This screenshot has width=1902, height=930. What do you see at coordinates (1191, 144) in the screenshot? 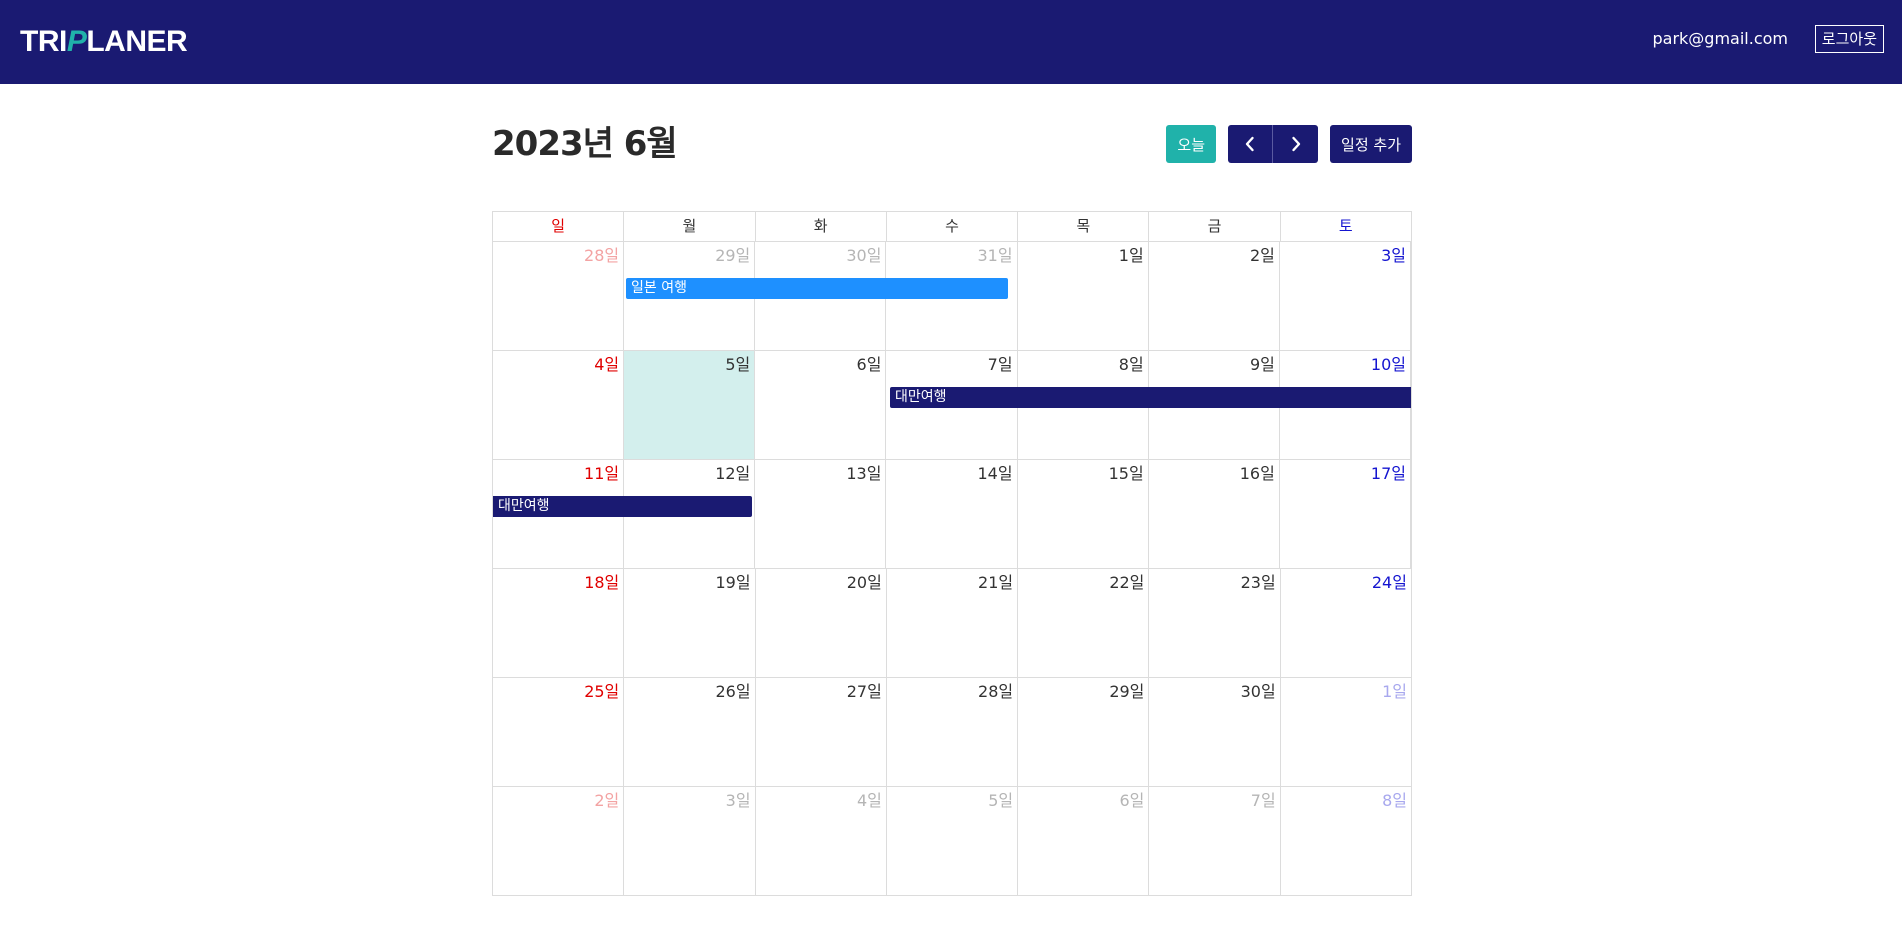
I see `today-button: 오늘` at bounding box center [1191, 144].